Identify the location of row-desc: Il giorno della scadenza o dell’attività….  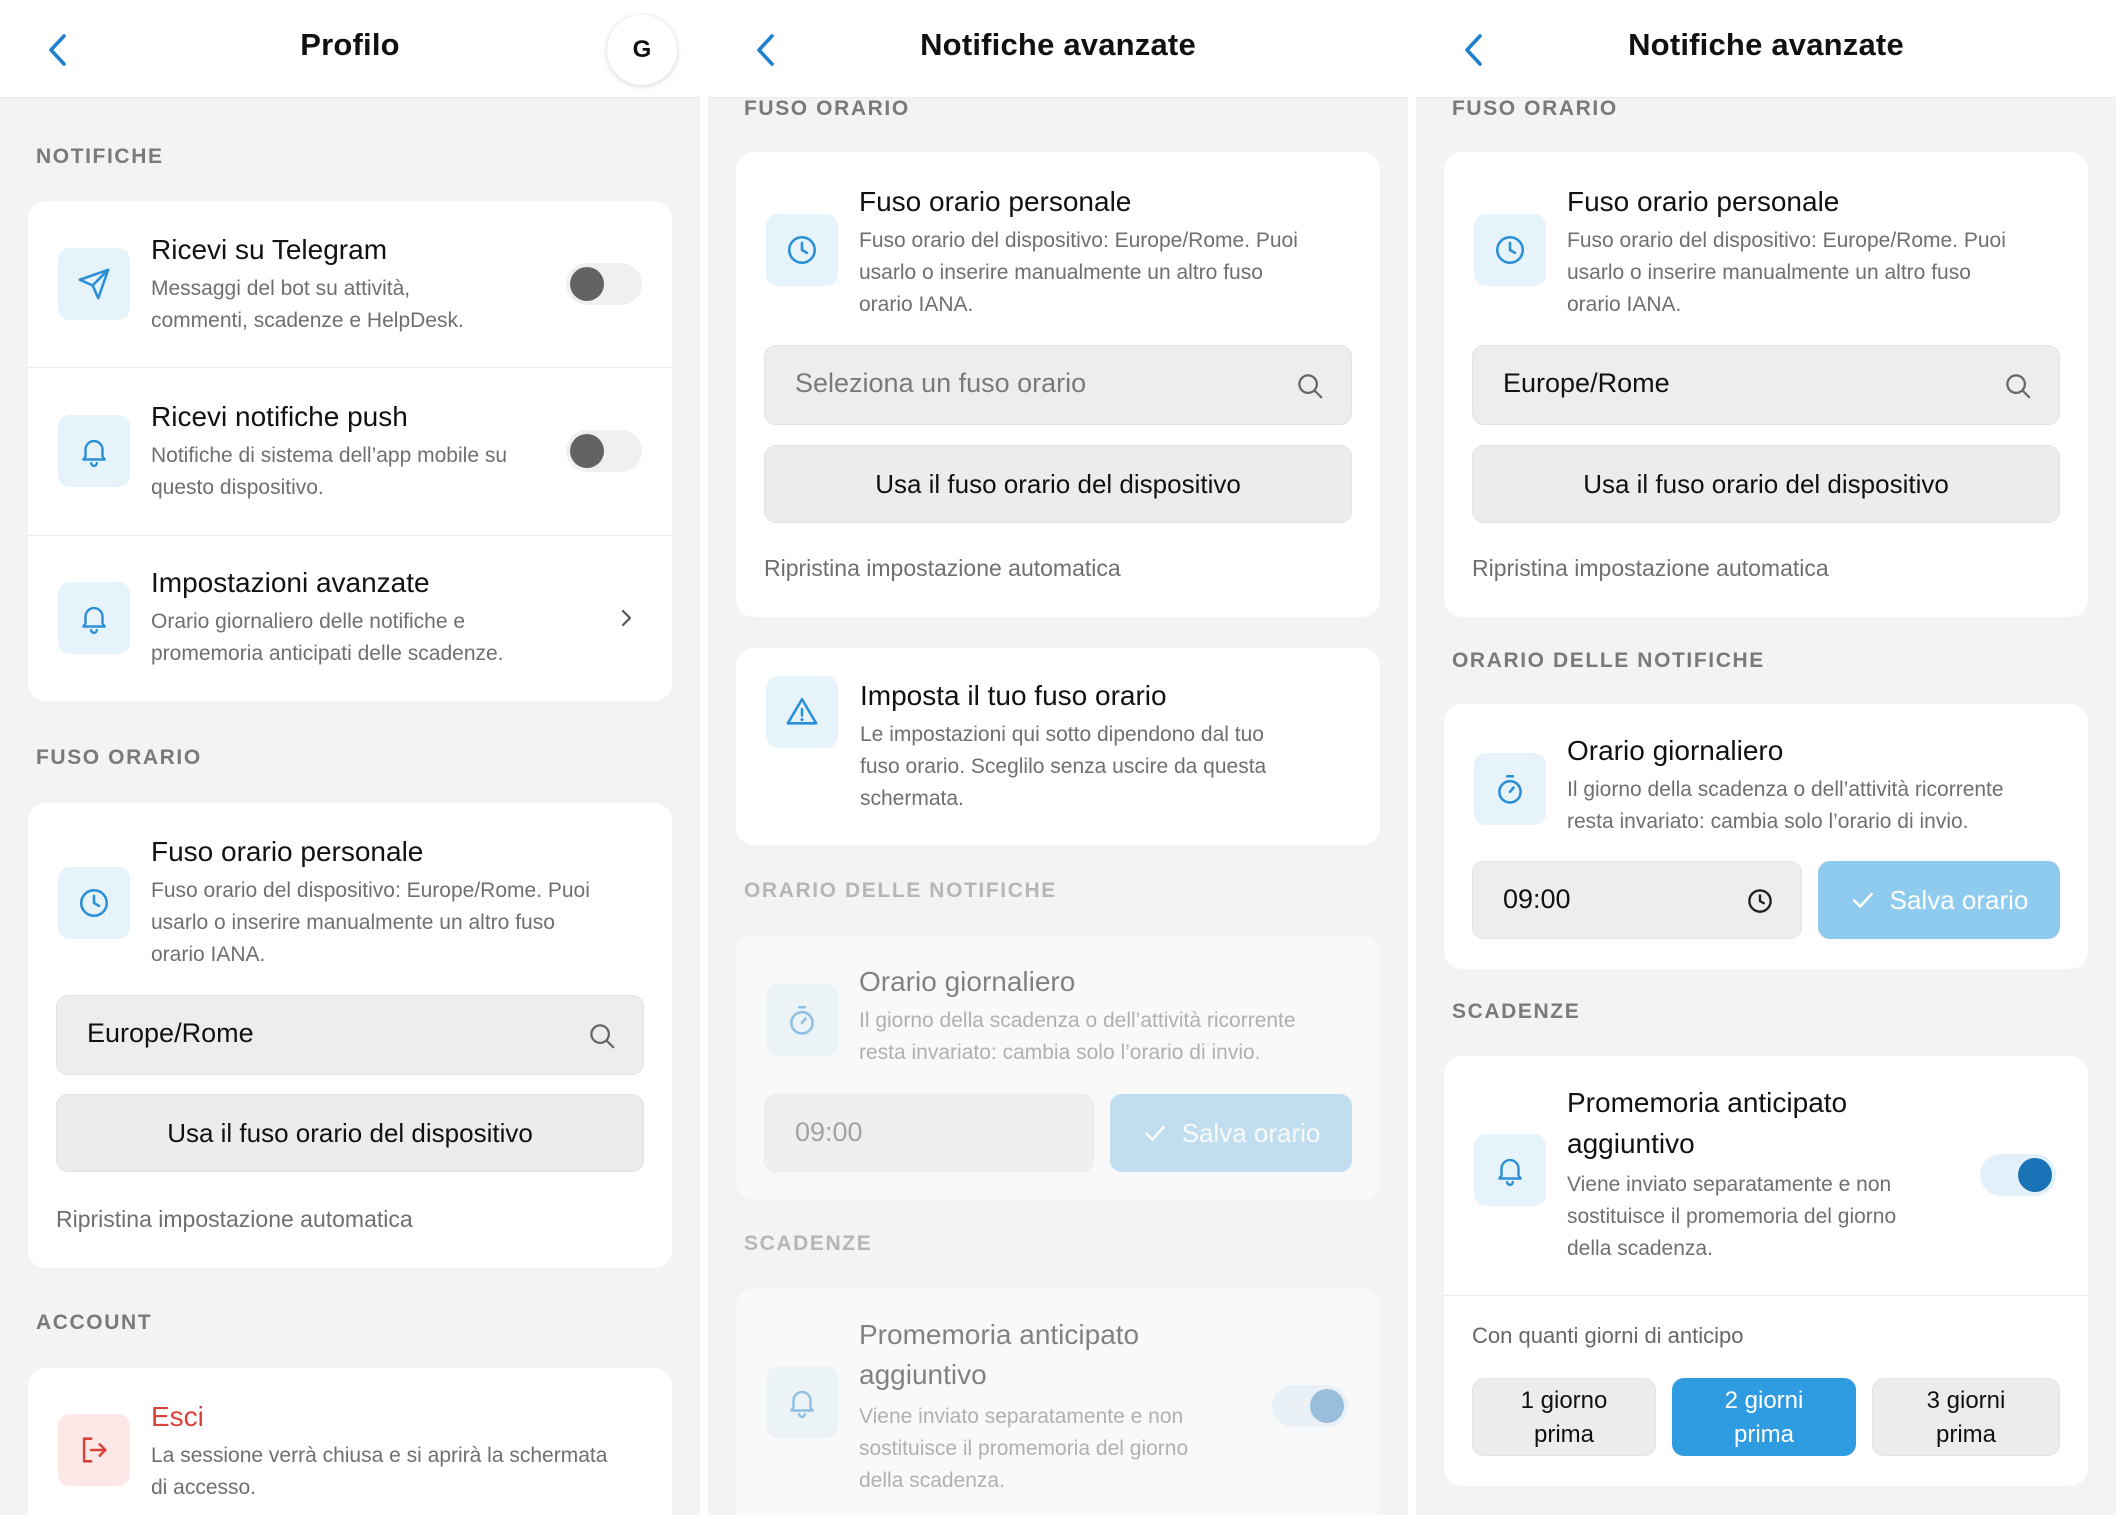
(1785, 789).